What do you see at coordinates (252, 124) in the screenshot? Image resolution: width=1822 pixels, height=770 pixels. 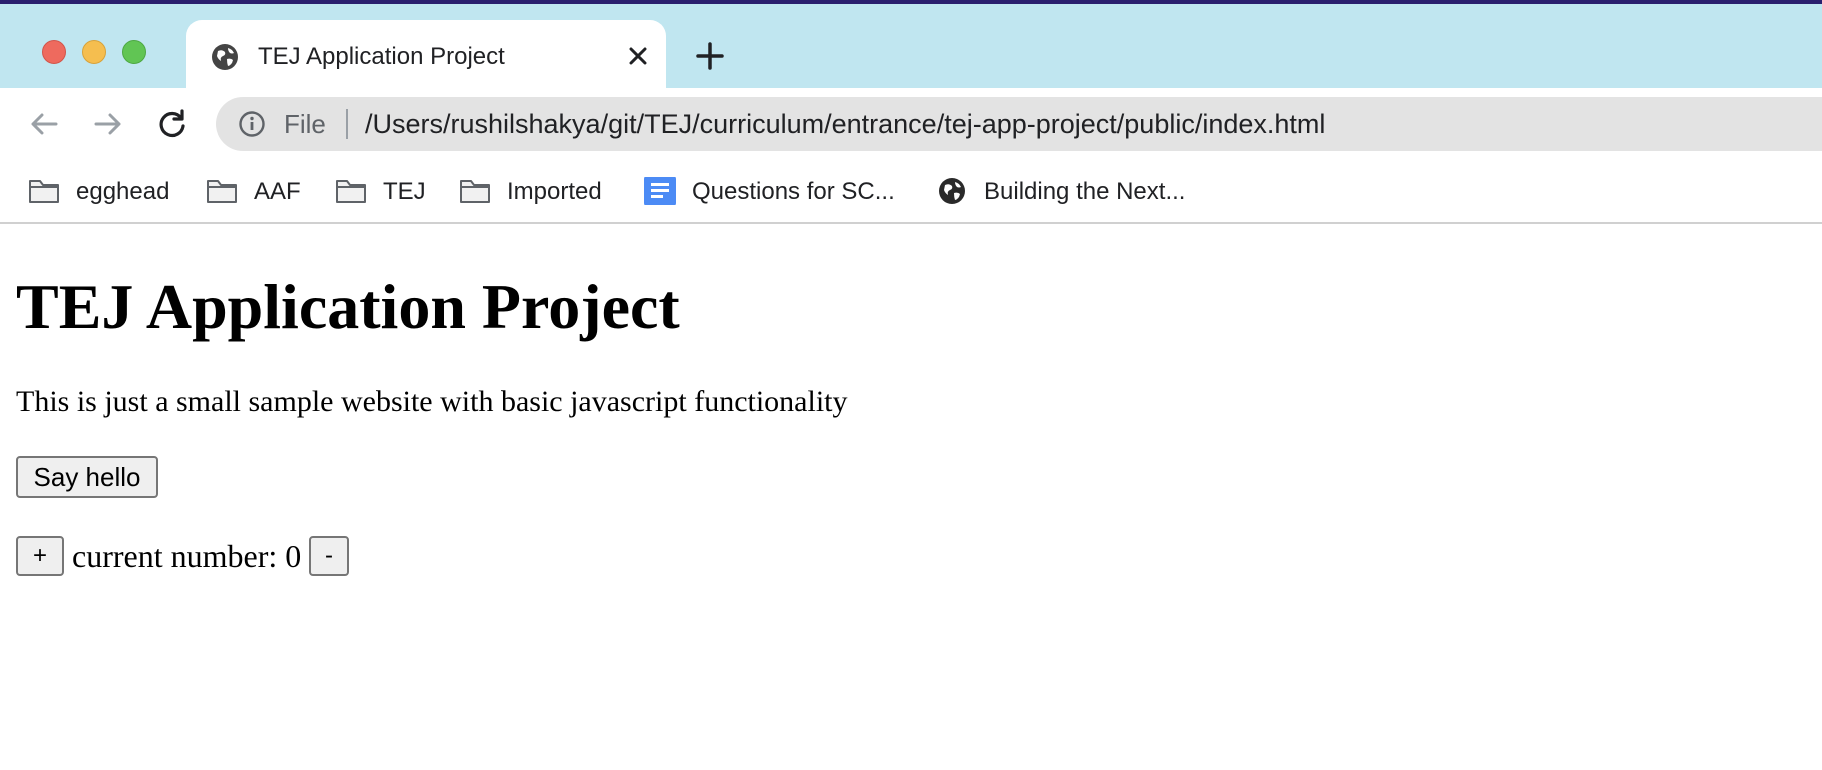 I see `info-icon` at bounding box center [252, 124].